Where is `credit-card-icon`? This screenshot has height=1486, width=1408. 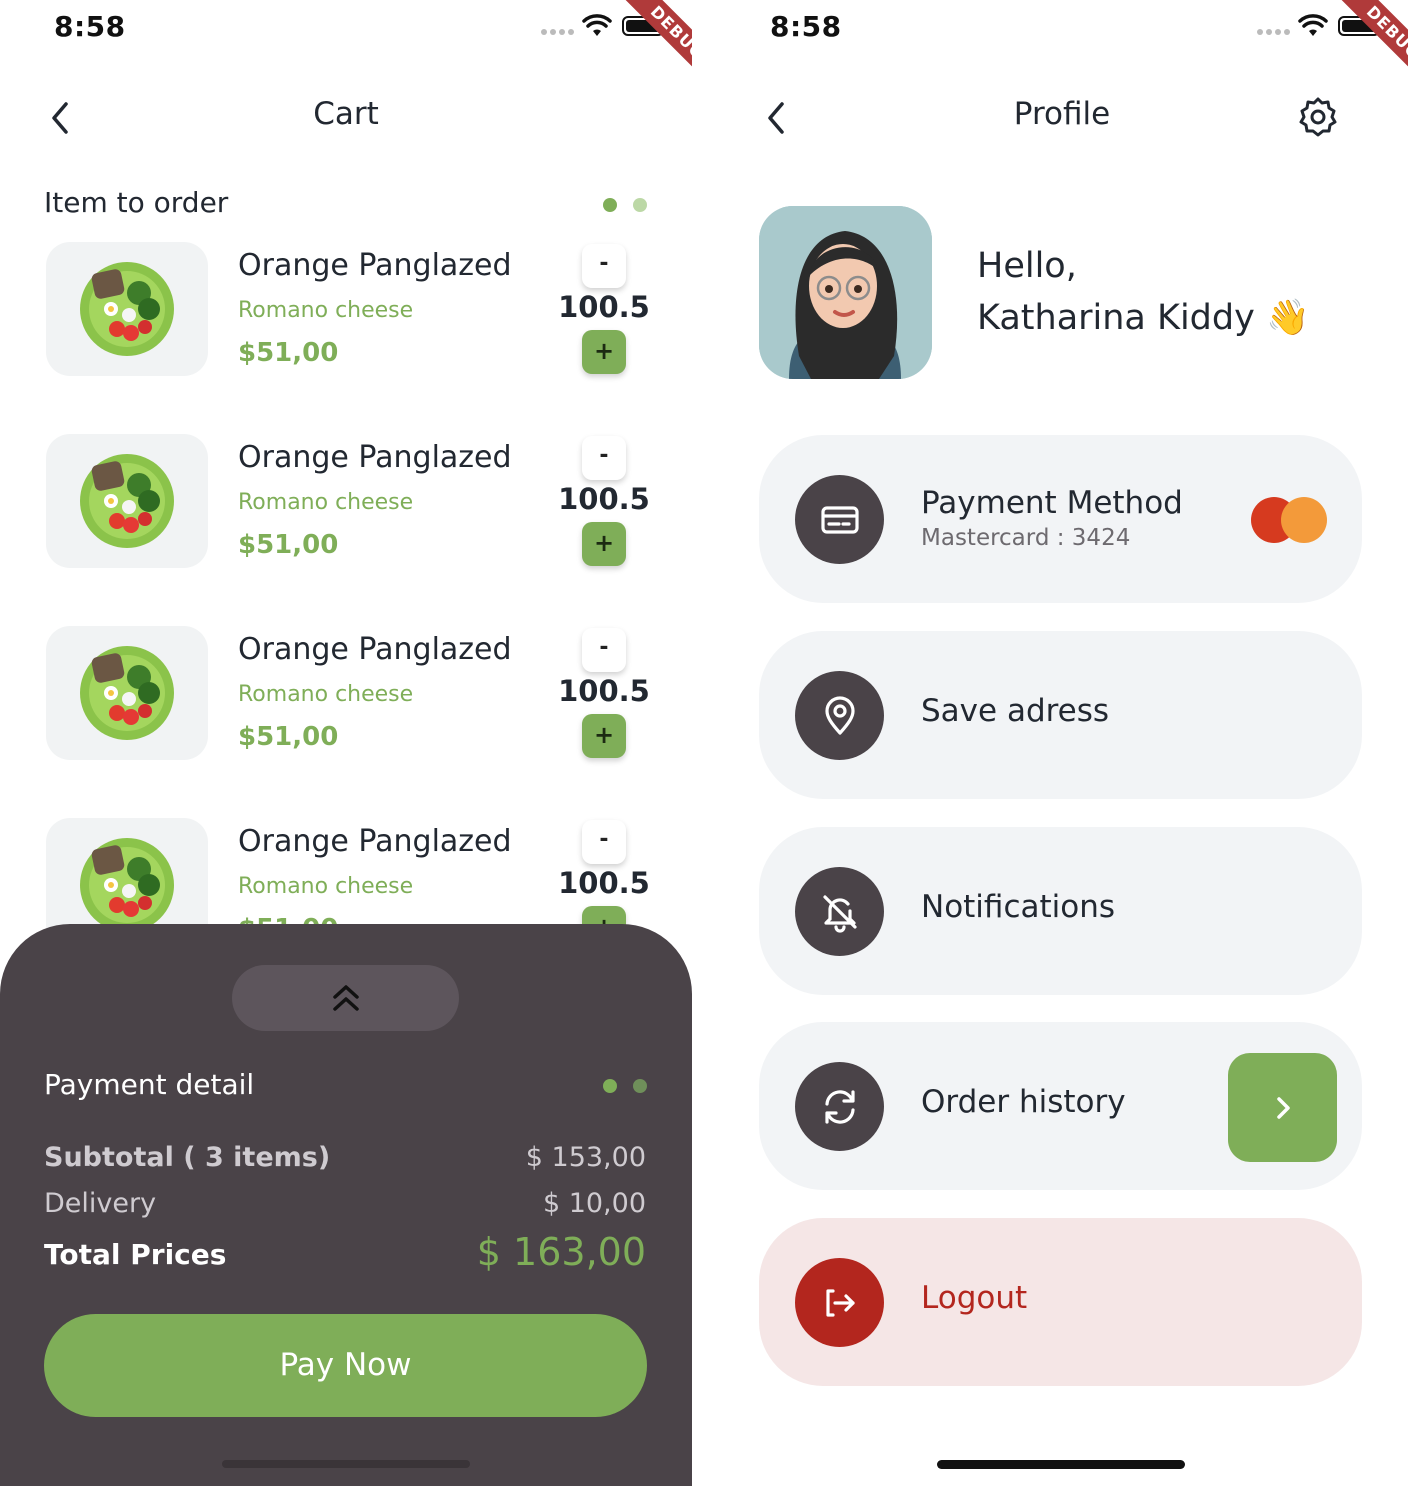
credit-card-icon is located at coordinates (839, 519).